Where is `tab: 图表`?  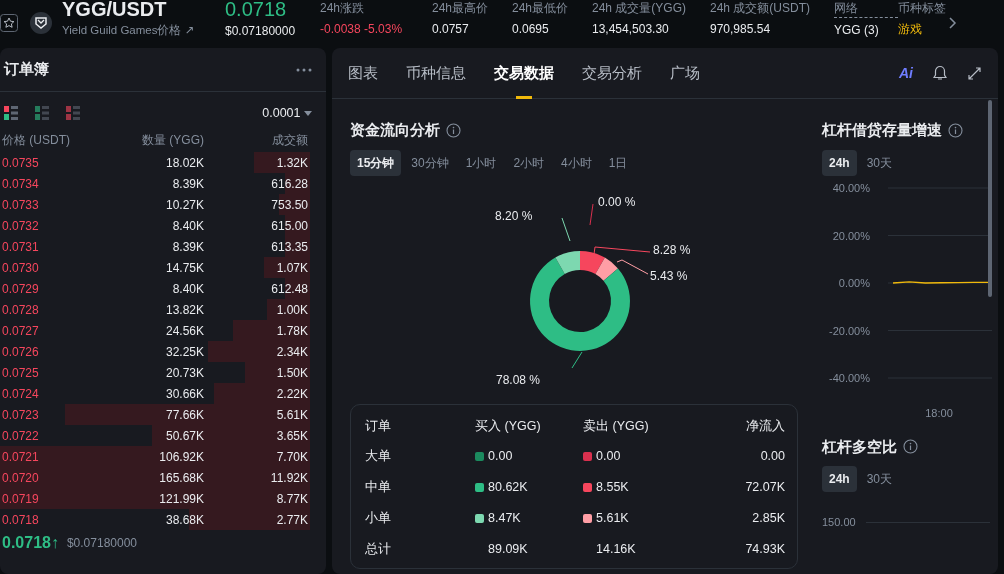 tab: 图表 is located at coordinates (363, 73).